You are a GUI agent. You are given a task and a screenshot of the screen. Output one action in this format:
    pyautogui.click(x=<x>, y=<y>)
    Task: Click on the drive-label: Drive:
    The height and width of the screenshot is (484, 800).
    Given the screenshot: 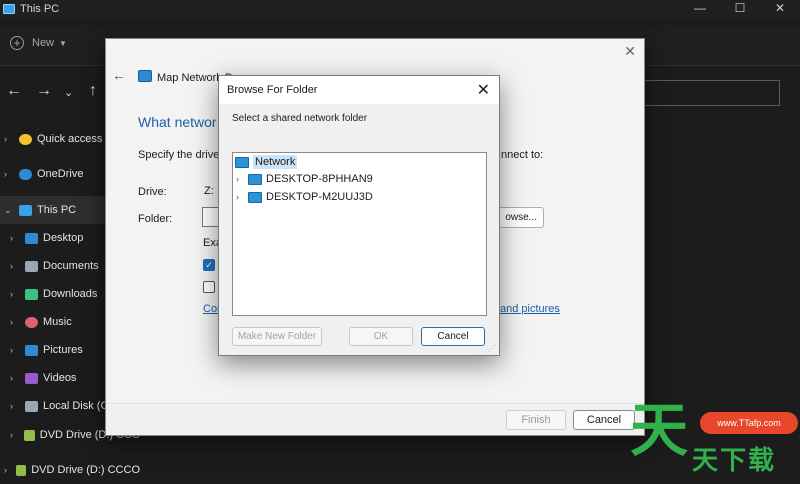 What is the action you would take?
    pyautogui.click(x=152, y=192)
    